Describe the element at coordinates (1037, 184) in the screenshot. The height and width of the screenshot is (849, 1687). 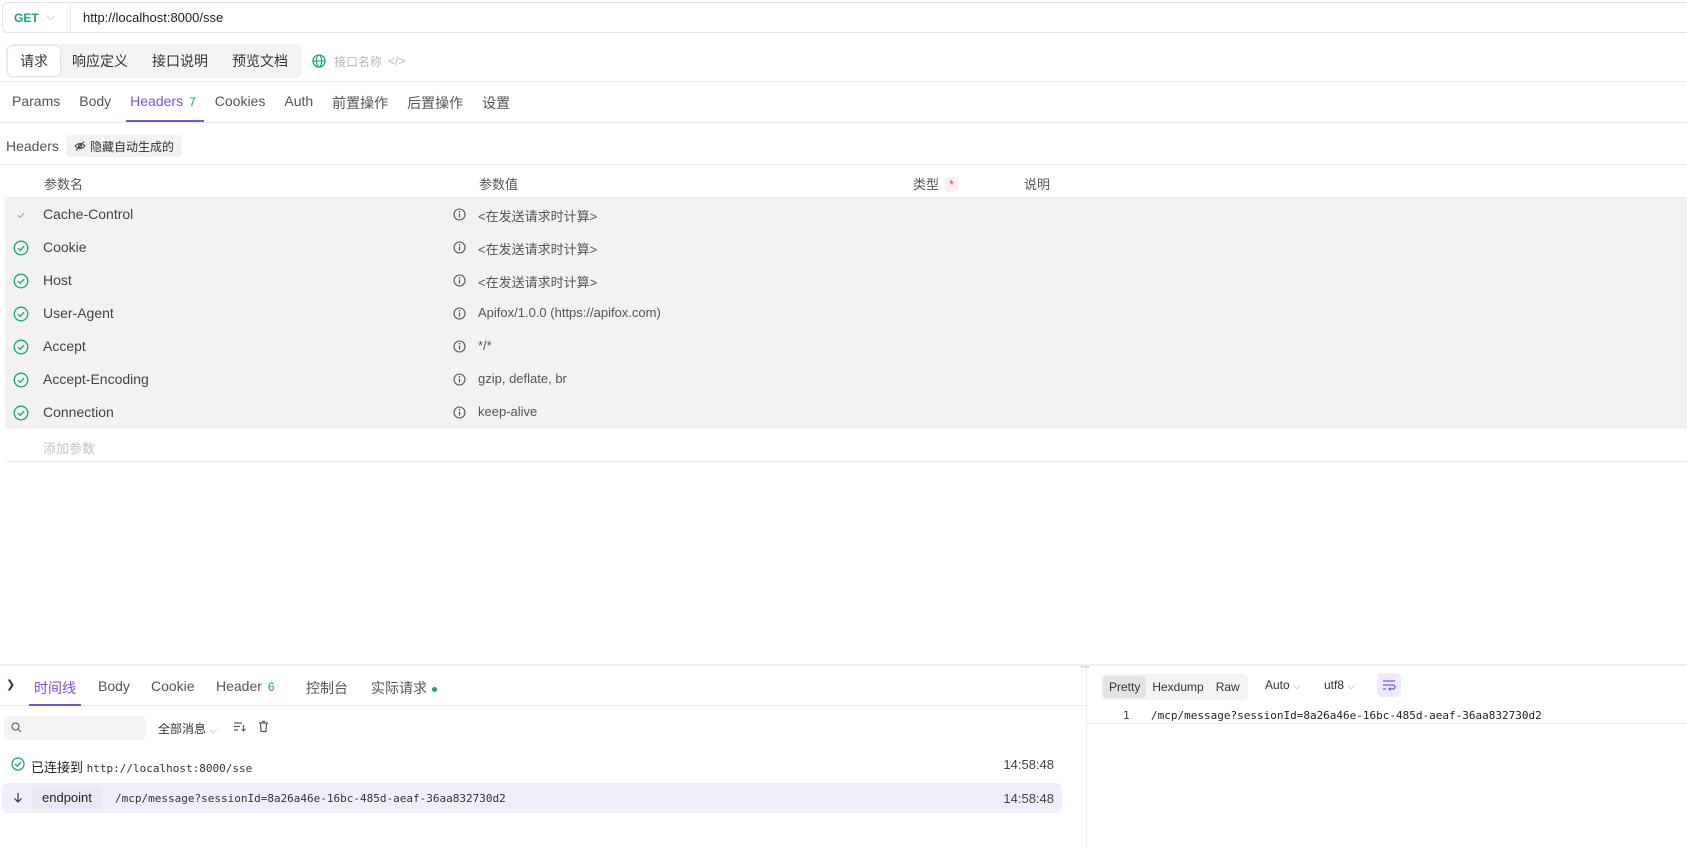
I see `col-description: 说明` at that location.